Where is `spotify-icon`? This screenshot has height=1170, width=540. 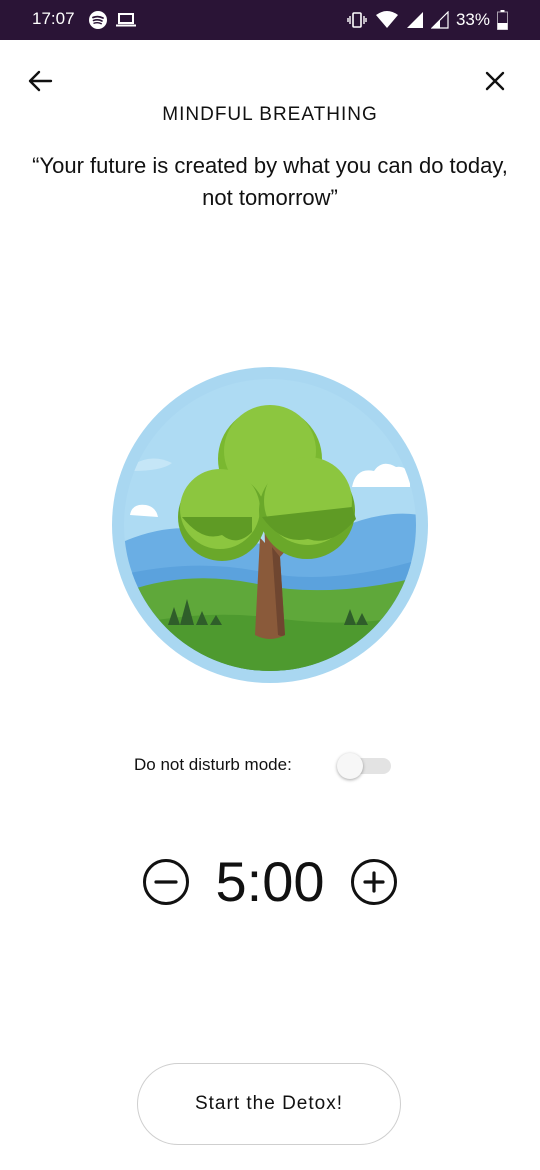
spotify-icon is located at coordinates (98, 20).